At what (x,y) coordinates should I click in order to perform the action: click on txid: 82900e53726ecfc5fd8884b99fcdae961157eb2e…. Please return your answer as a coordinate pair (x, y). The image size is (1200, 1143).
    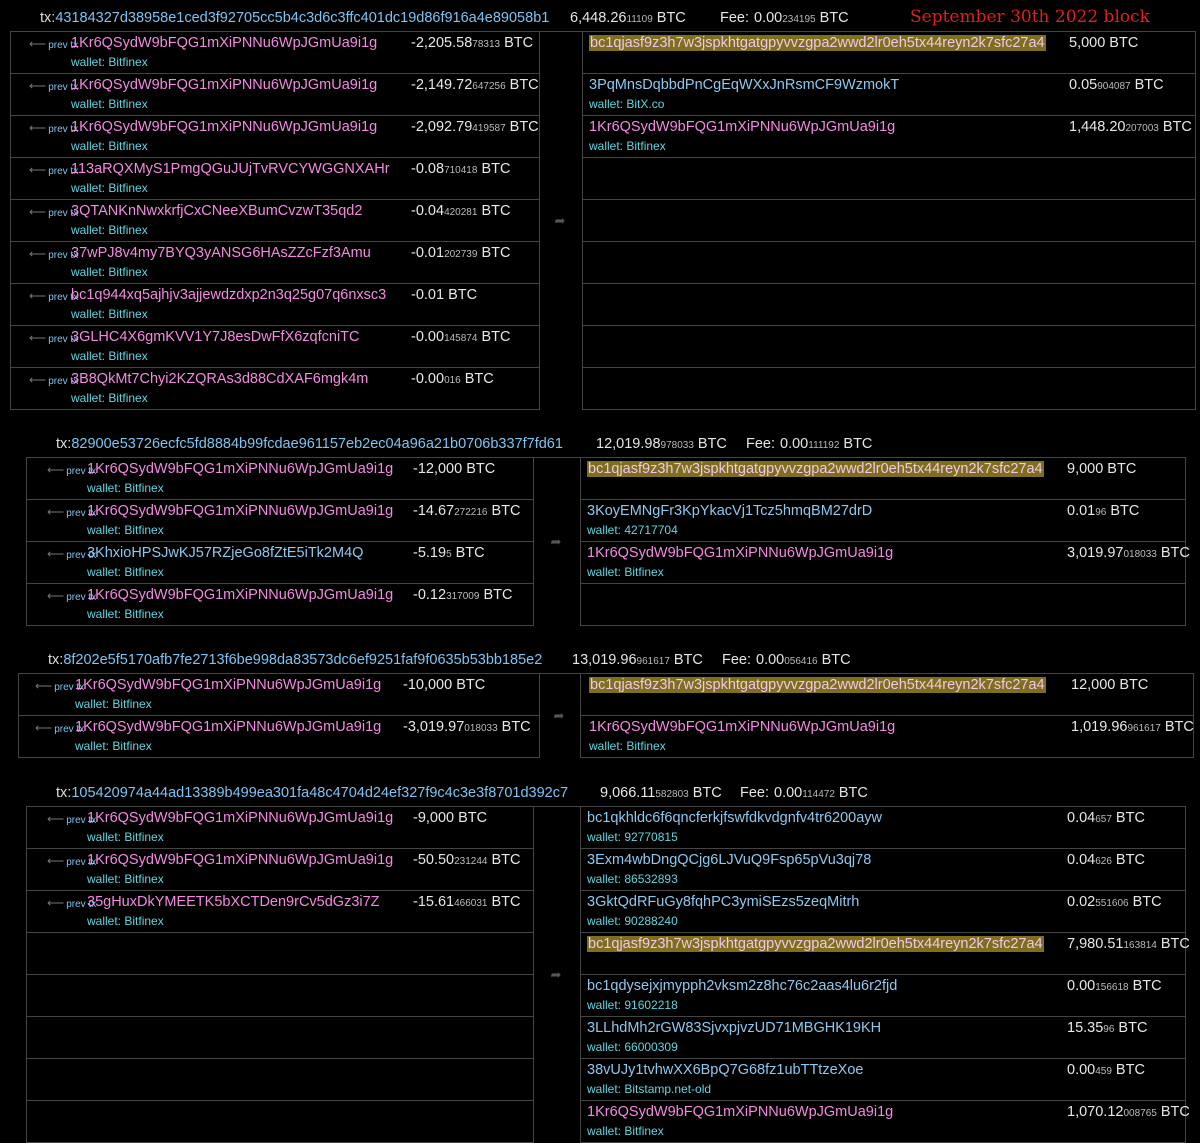
    Looking at the image, I should click on (317, 444).